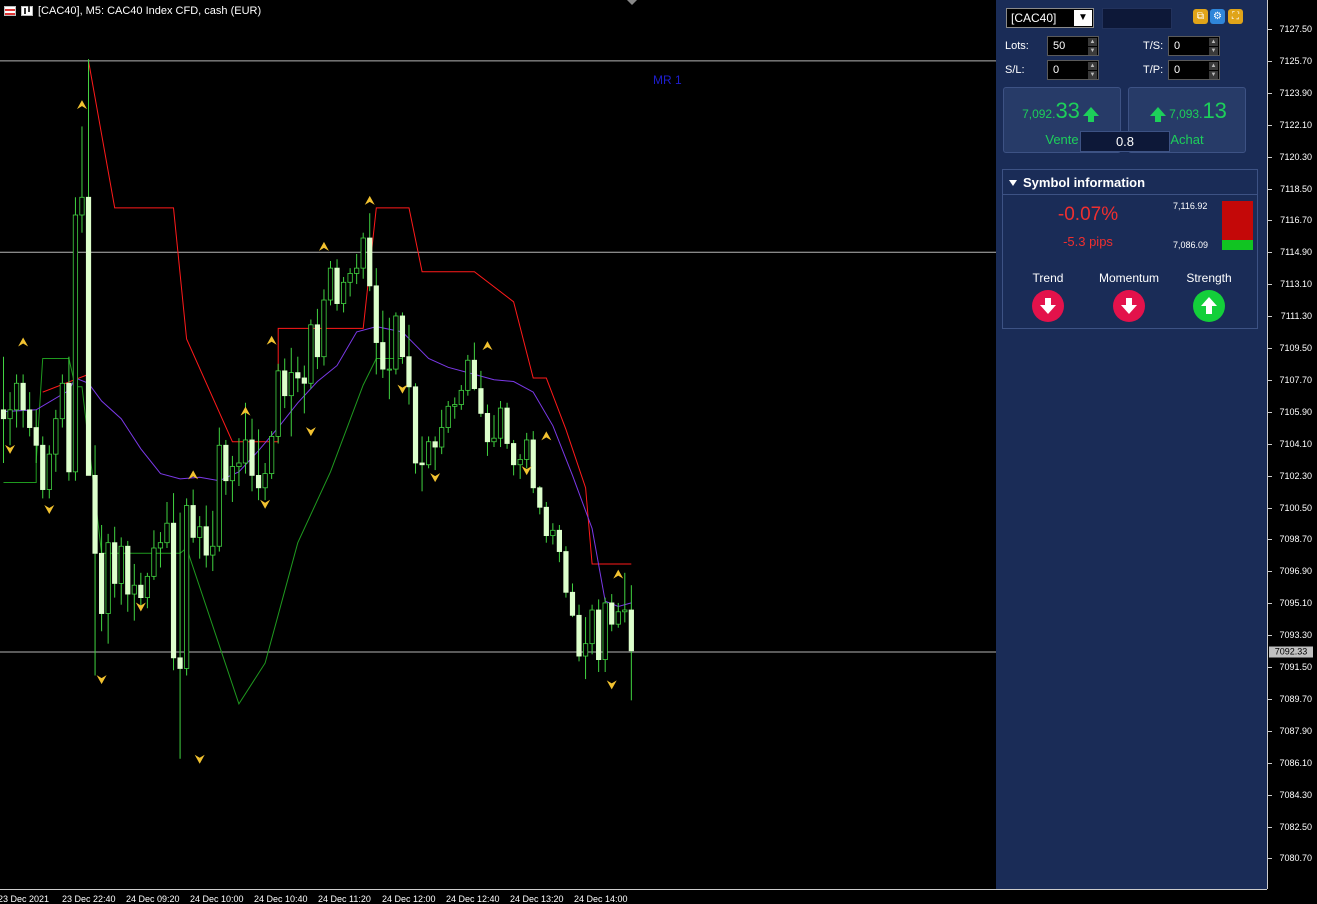 This screenshot has height=904, width=1317. Describe the element at coordinates (1296, 252) in the screenshot. I see `price-tick-label: 7114.90` at that location.